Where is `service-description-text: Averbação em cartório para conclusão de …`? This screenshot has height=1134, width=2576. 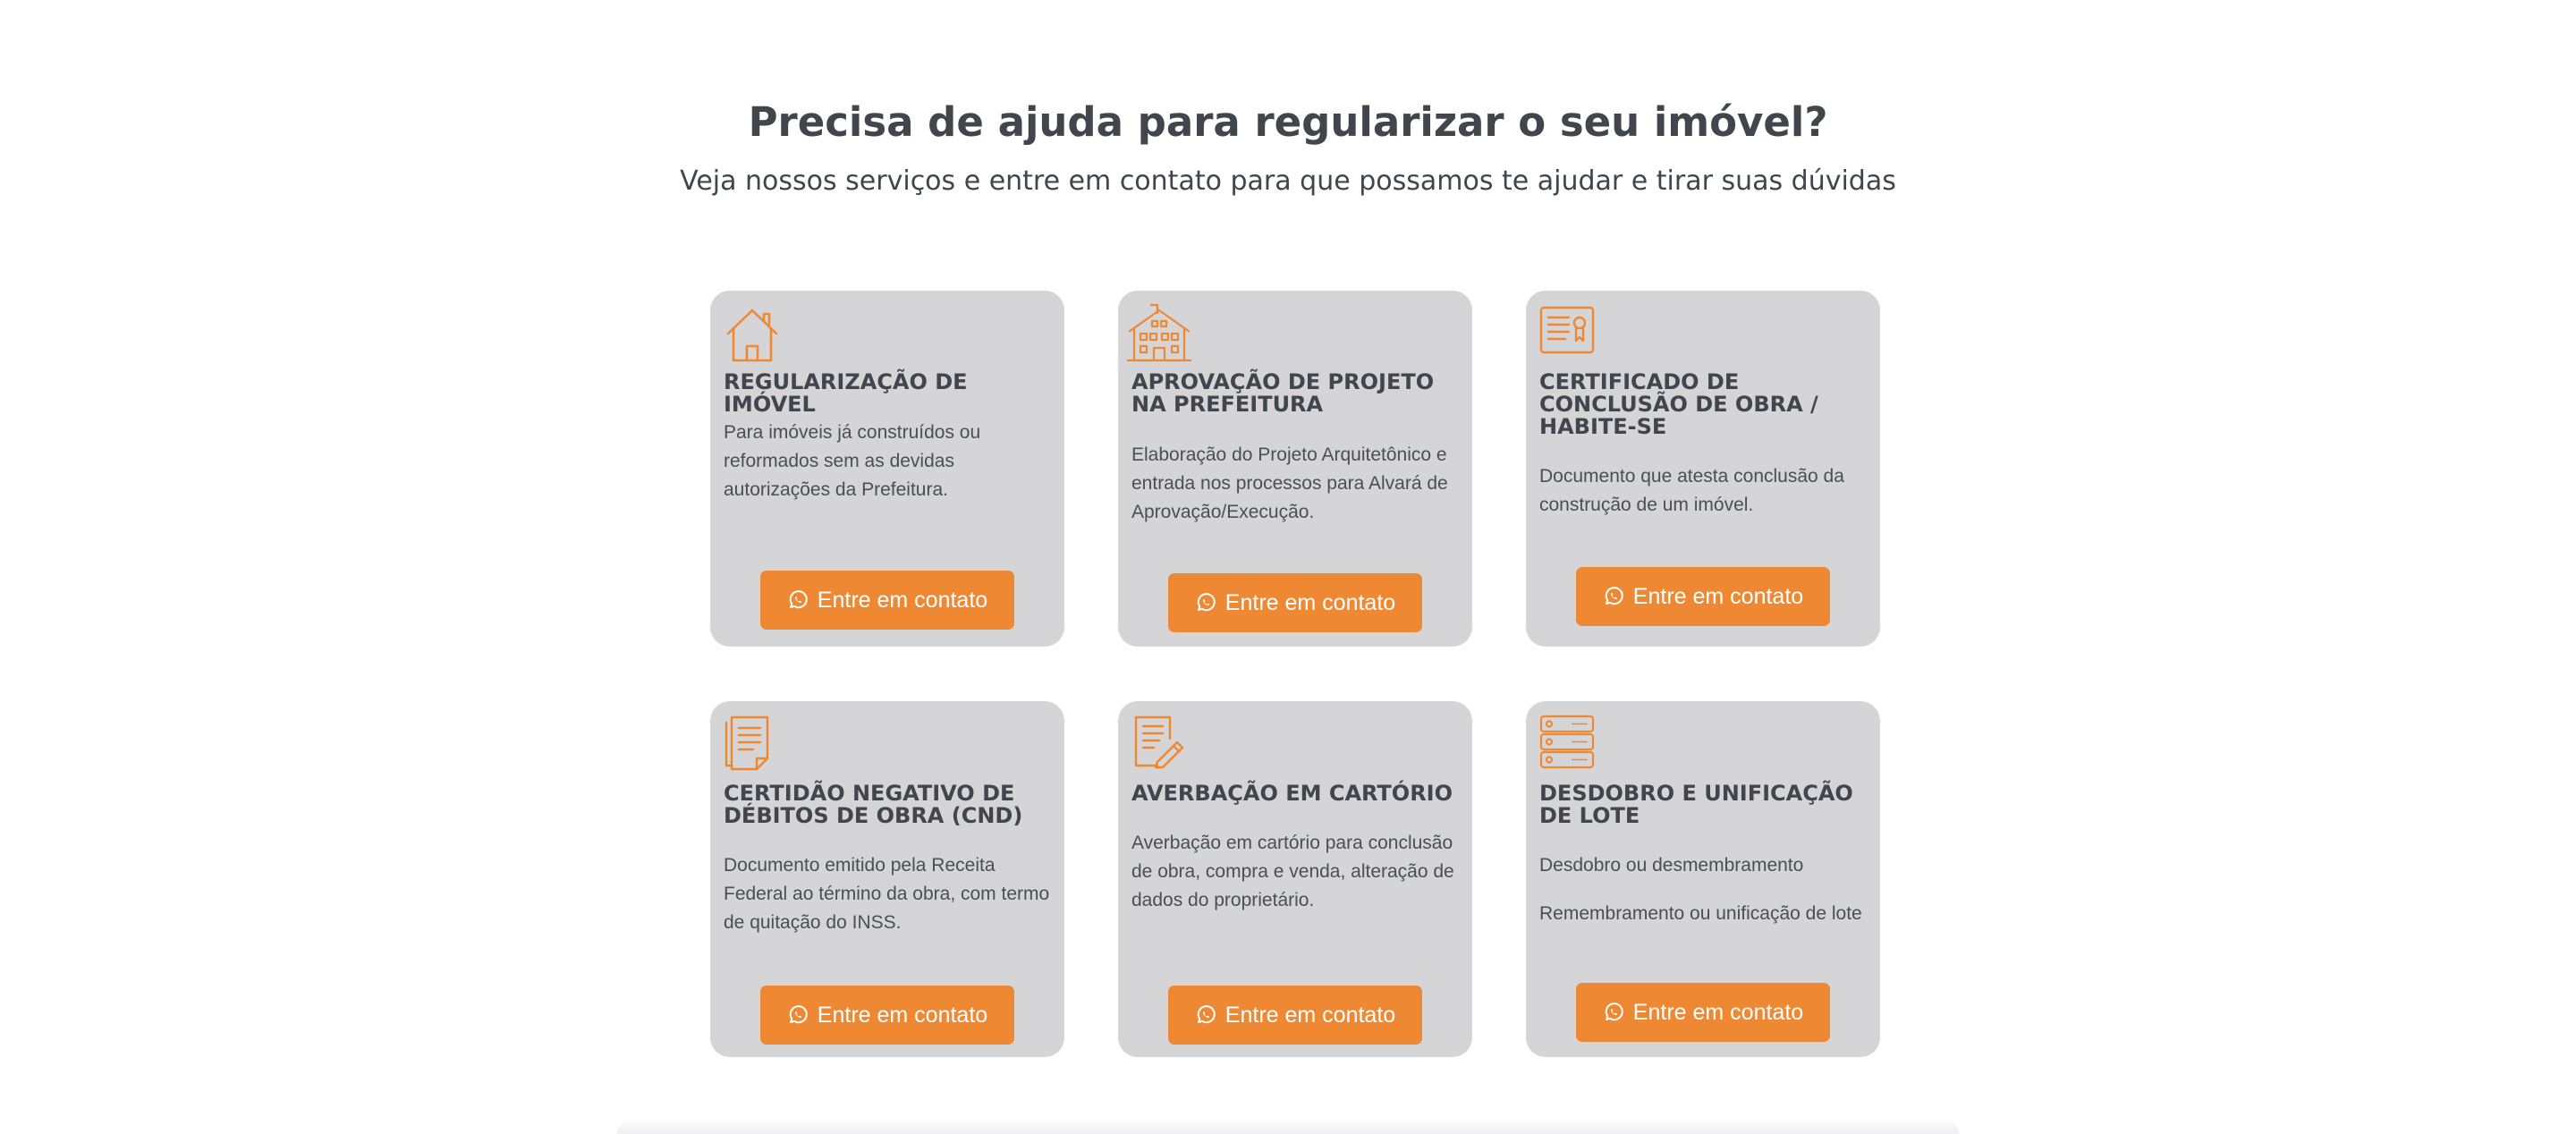
service-description-text: Averbação em cartório para conclusão de … is located at coordinates (1292, 871).